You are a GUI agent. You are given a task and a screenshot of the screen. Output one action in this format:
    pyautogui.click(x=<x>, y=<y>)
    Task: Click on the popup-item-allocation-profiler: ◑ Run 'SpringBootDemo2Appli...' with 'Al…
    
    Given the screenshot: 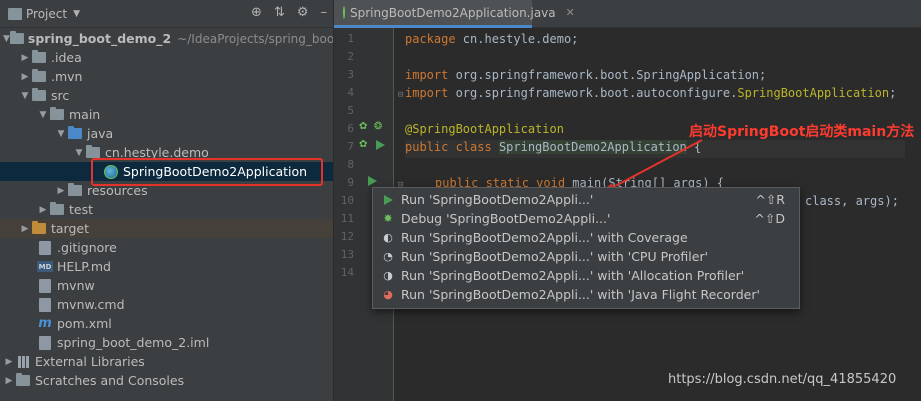 What is the action you would take?
    pyautogui.click(x=586, y=275)
    